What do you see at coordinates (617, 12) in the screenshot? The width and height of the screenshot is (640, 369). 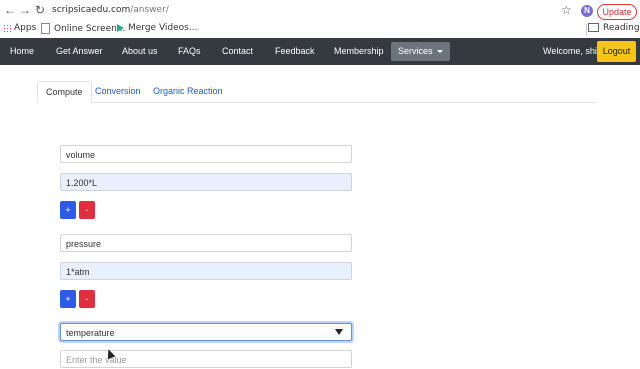 I see `browser-update-button: Update` at bounding box center [617, 12].